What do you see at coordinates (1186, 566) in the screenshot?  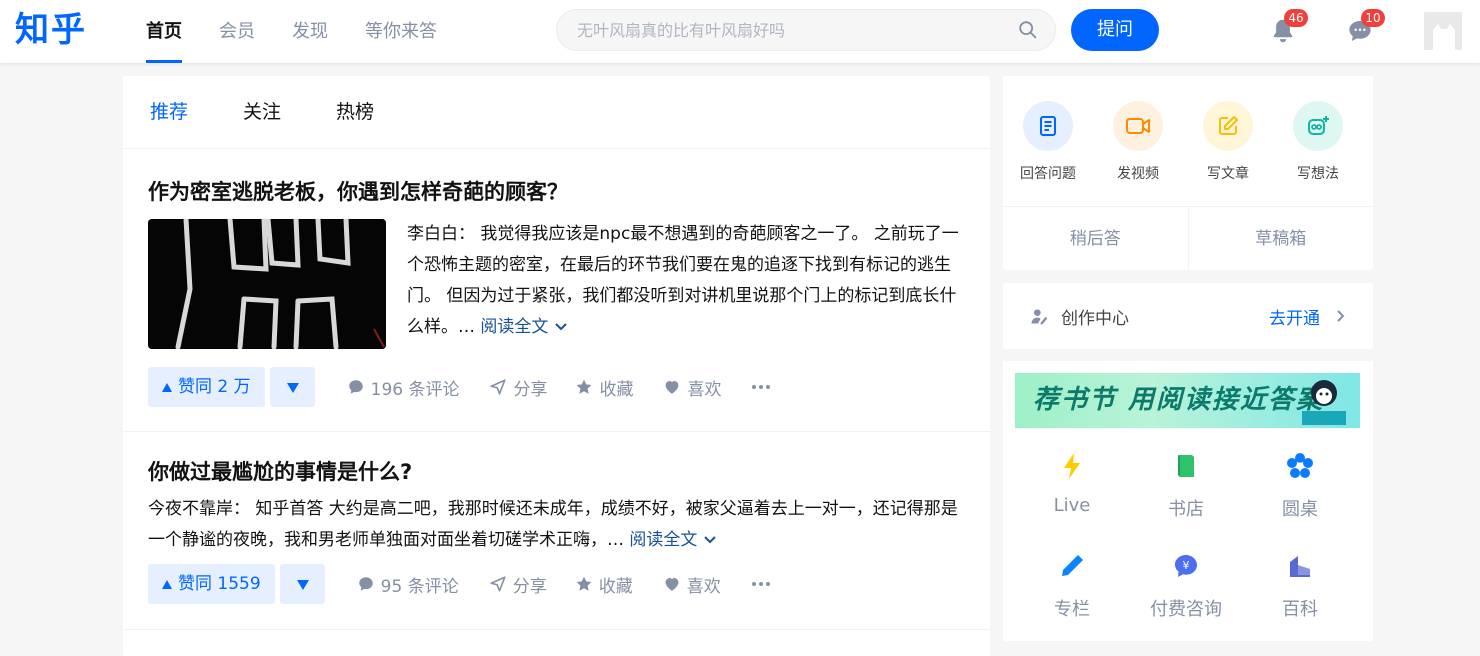 I see `consult-icon-wrap: ¥` at bounding box center [1186, 566].